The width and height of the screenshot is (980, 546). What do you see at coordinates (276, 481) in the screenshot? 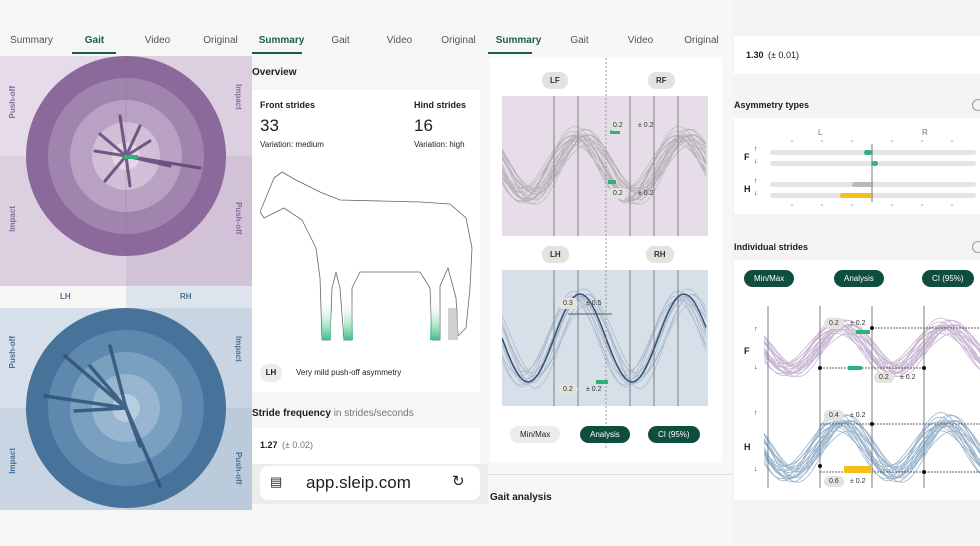
I see `page-icon: ▤` at bounding box center [276, 481].